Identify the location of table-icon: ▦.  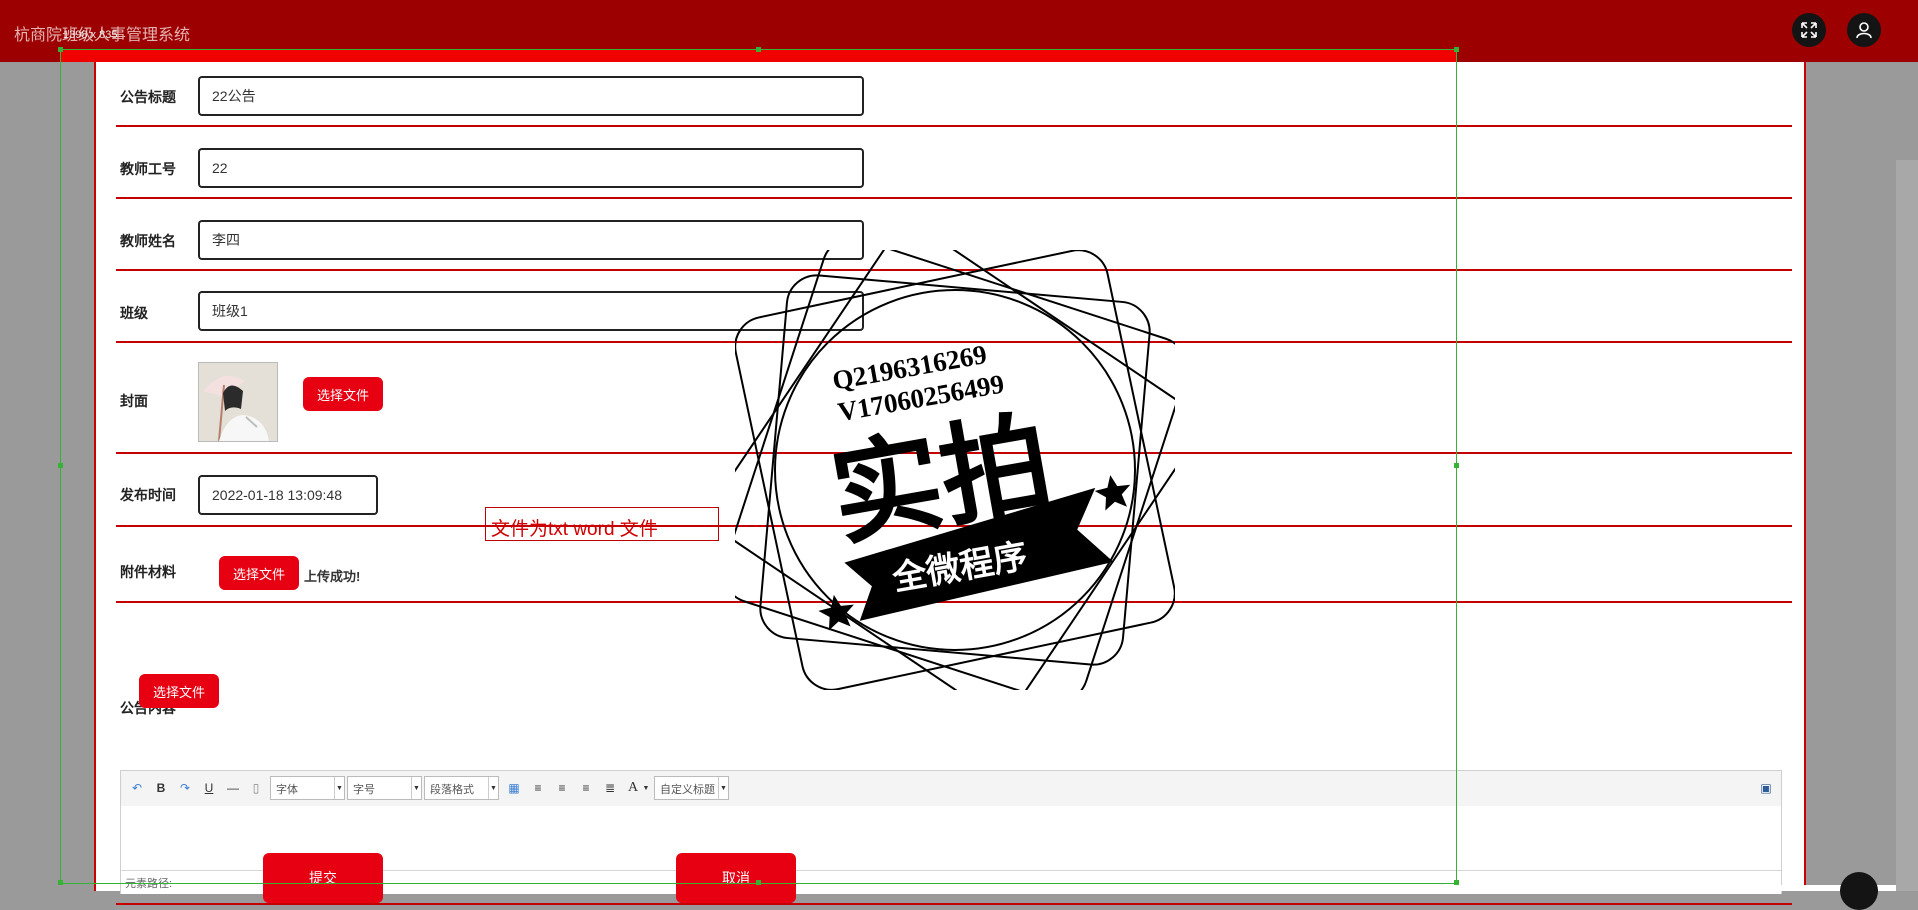
(514, 788).